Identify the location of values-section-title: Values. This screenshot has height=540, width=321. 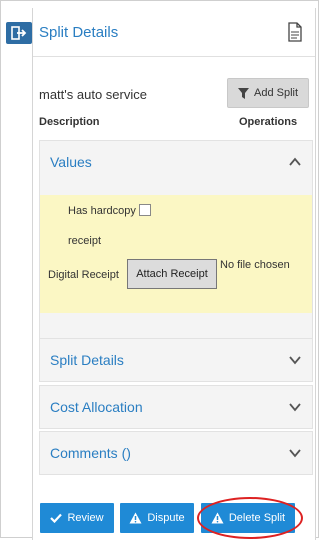
(71, 162).